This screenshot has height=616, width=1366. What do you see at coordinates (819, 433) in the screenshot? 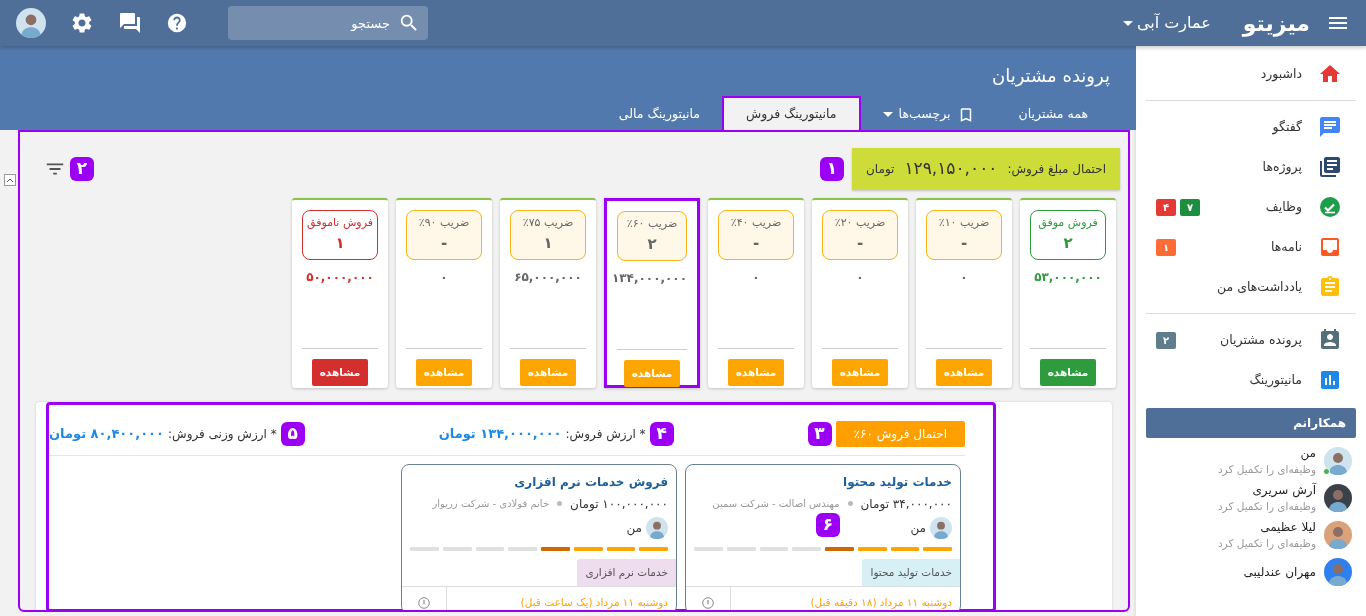
I see `annotation-marker: ۳` at bounding box center [819, 433].